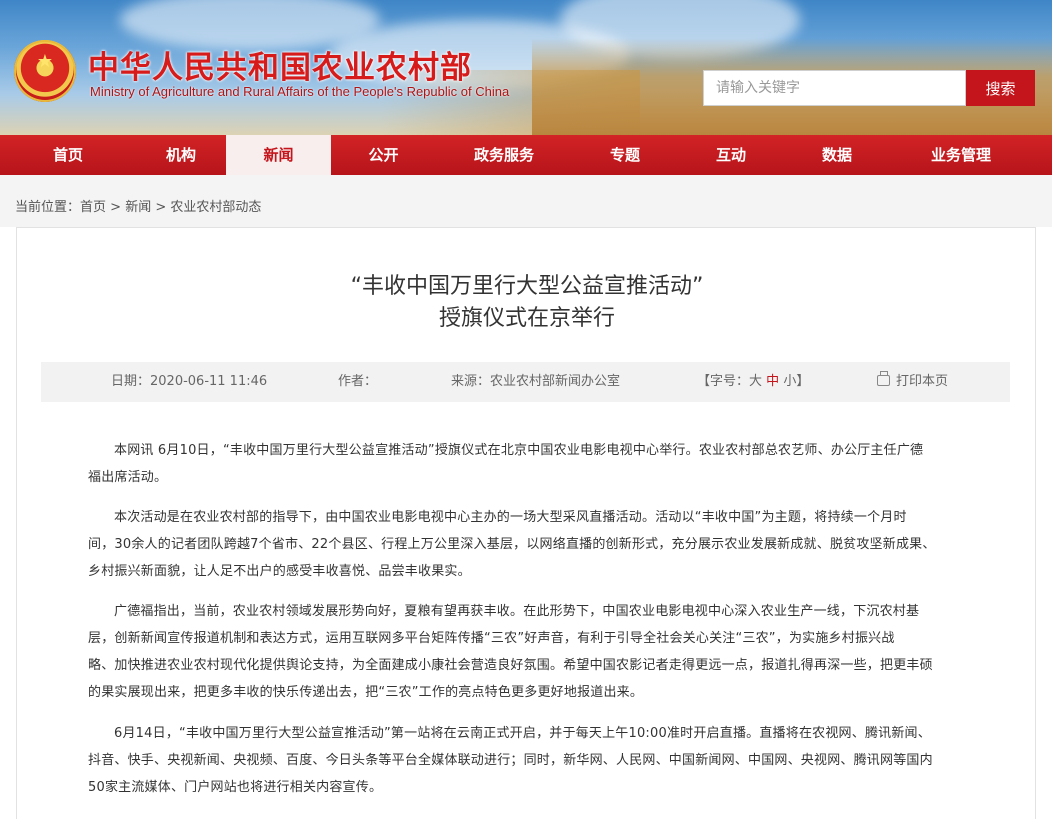  I want to click on national-emblem-icon: ★, so click(45, 71).